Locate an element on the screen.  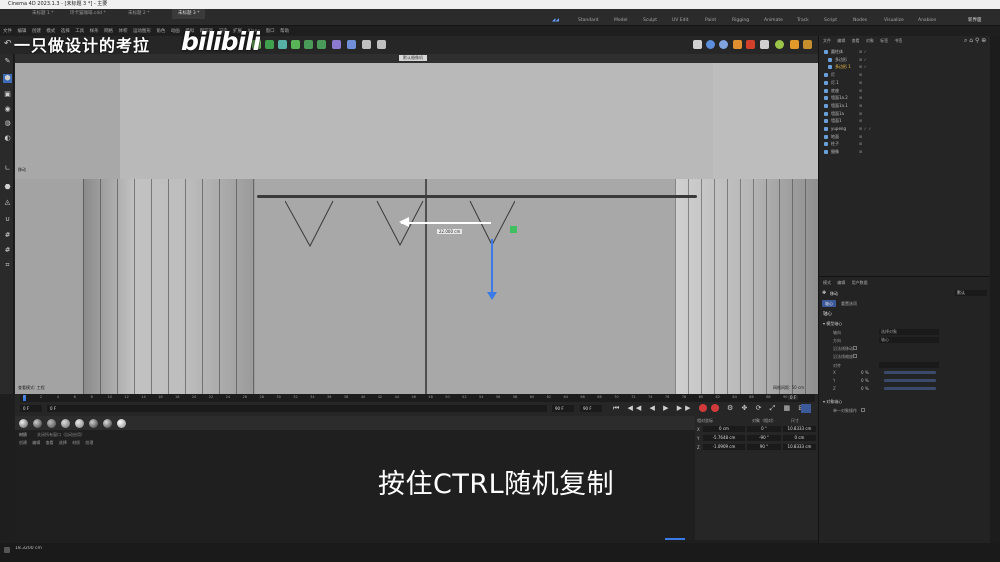
axis-mode-icon: ∟ is located at coordinates (7, 168).